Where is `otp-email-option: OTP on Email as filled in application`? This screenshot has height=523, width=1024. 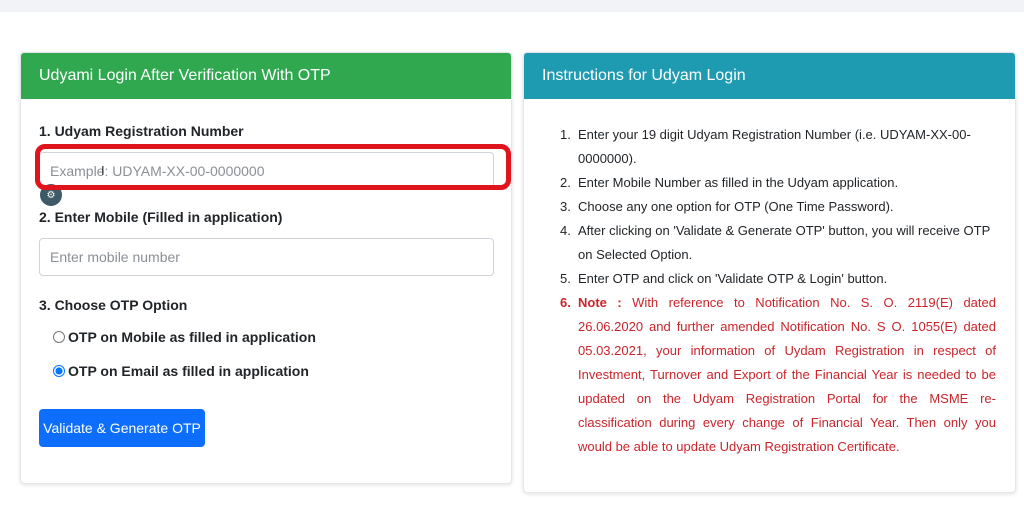
otp-email-option: OTP on Email as filled in application is located at coordinates (181, 371).